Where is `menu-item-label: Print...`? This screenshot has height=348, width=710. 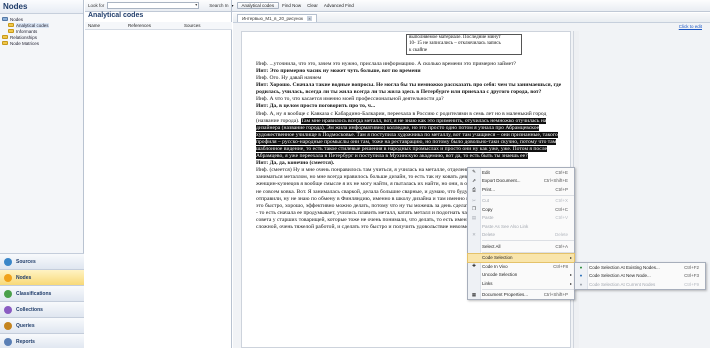 menu-item-label: Print... is located at coordinates (489, 189).